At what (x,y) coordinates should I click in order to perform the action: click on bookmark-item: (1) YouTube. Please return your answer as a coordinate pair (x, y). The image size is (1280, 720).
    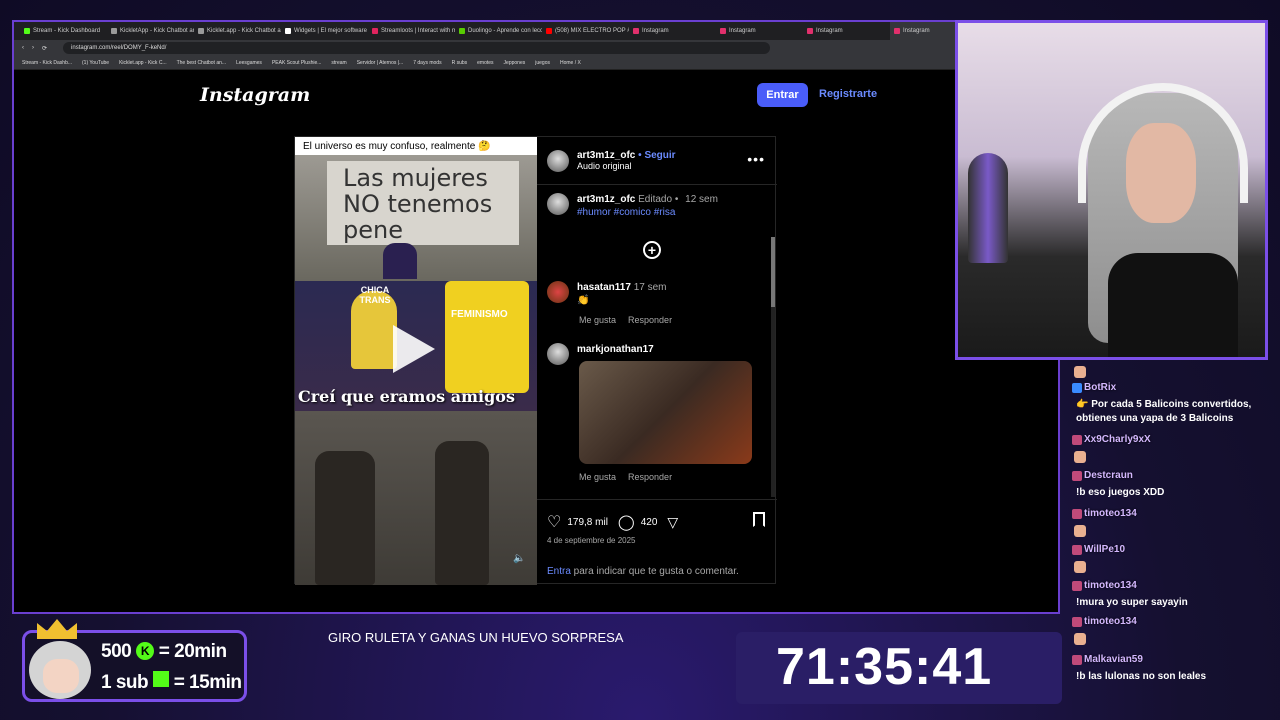
    Looking at the image, I should click on (95, 63).